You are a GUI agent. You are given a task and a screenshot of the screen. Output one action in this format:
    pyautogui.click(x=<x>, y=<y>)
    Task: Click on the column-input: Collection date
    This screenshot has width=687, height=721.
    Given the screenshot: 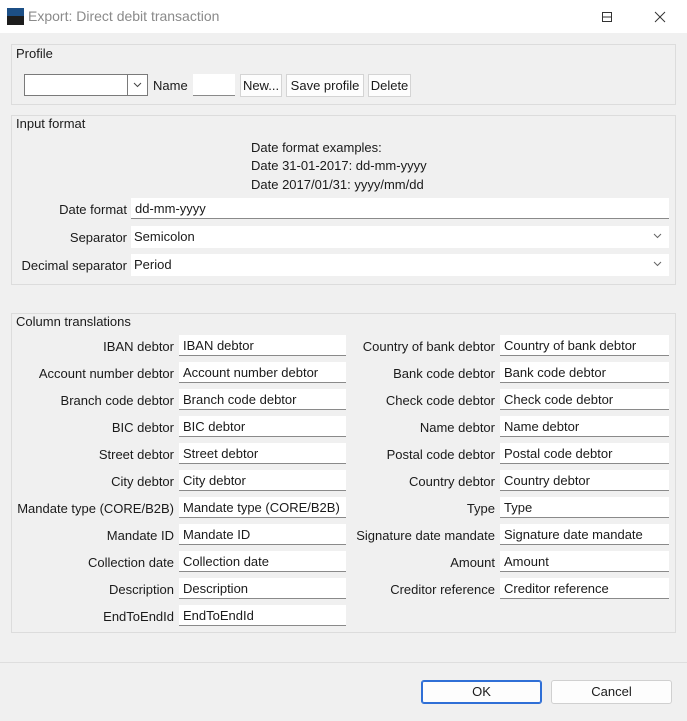 What is the action you would take?
    pyautogui.click(x=262, y=561)
    